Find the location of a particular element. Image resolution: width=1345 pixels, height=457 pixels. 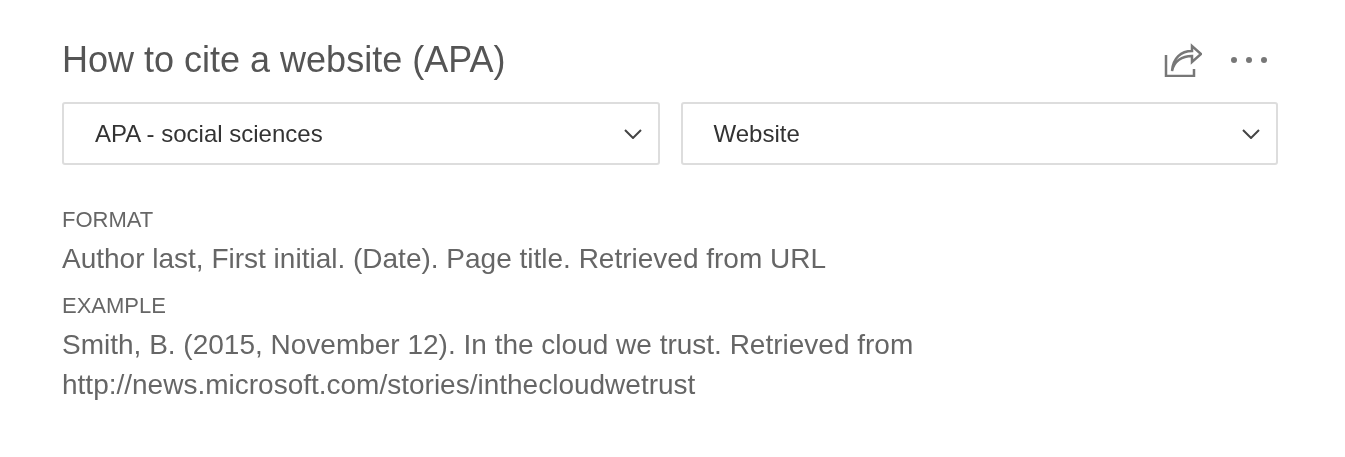

section-label: EXAMPLE is located at coordinates (114, 306).